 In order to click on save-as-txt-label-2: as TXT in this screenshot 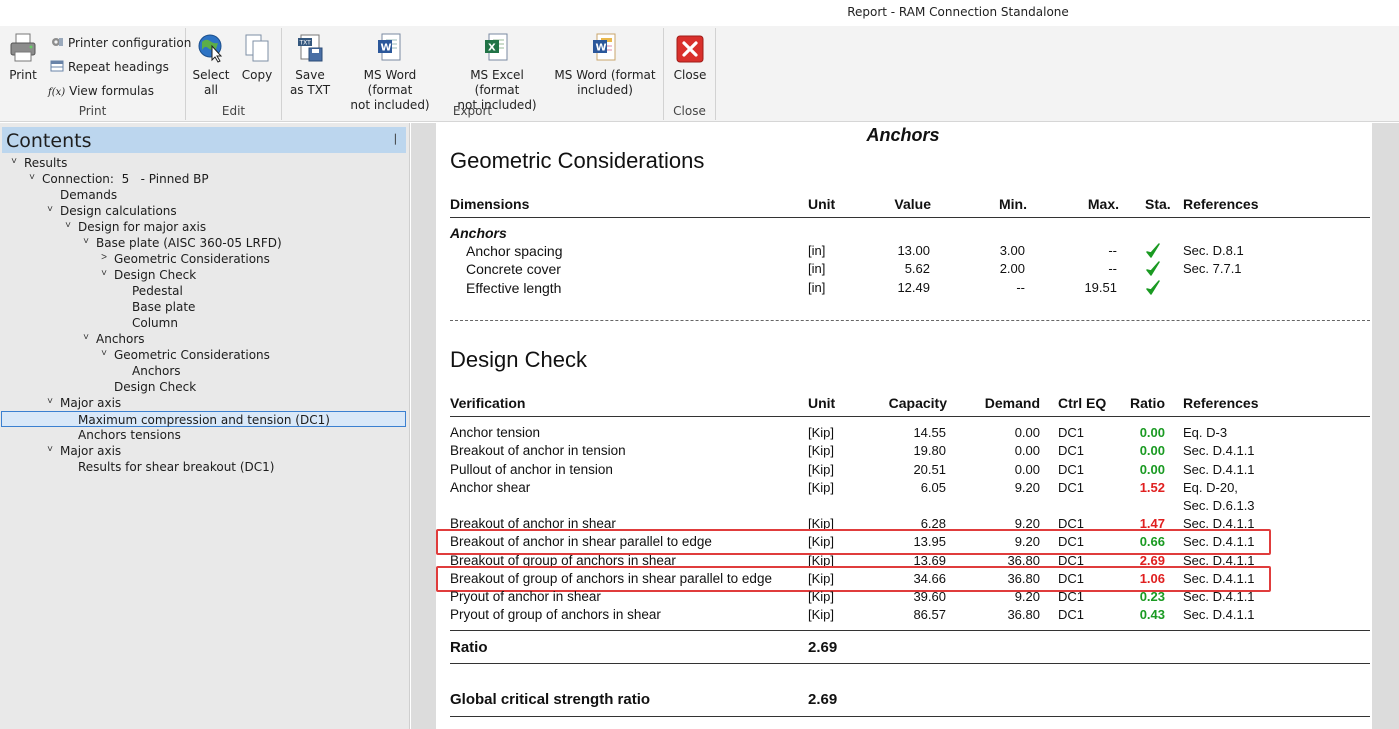, I will do `click(310, 90)`.